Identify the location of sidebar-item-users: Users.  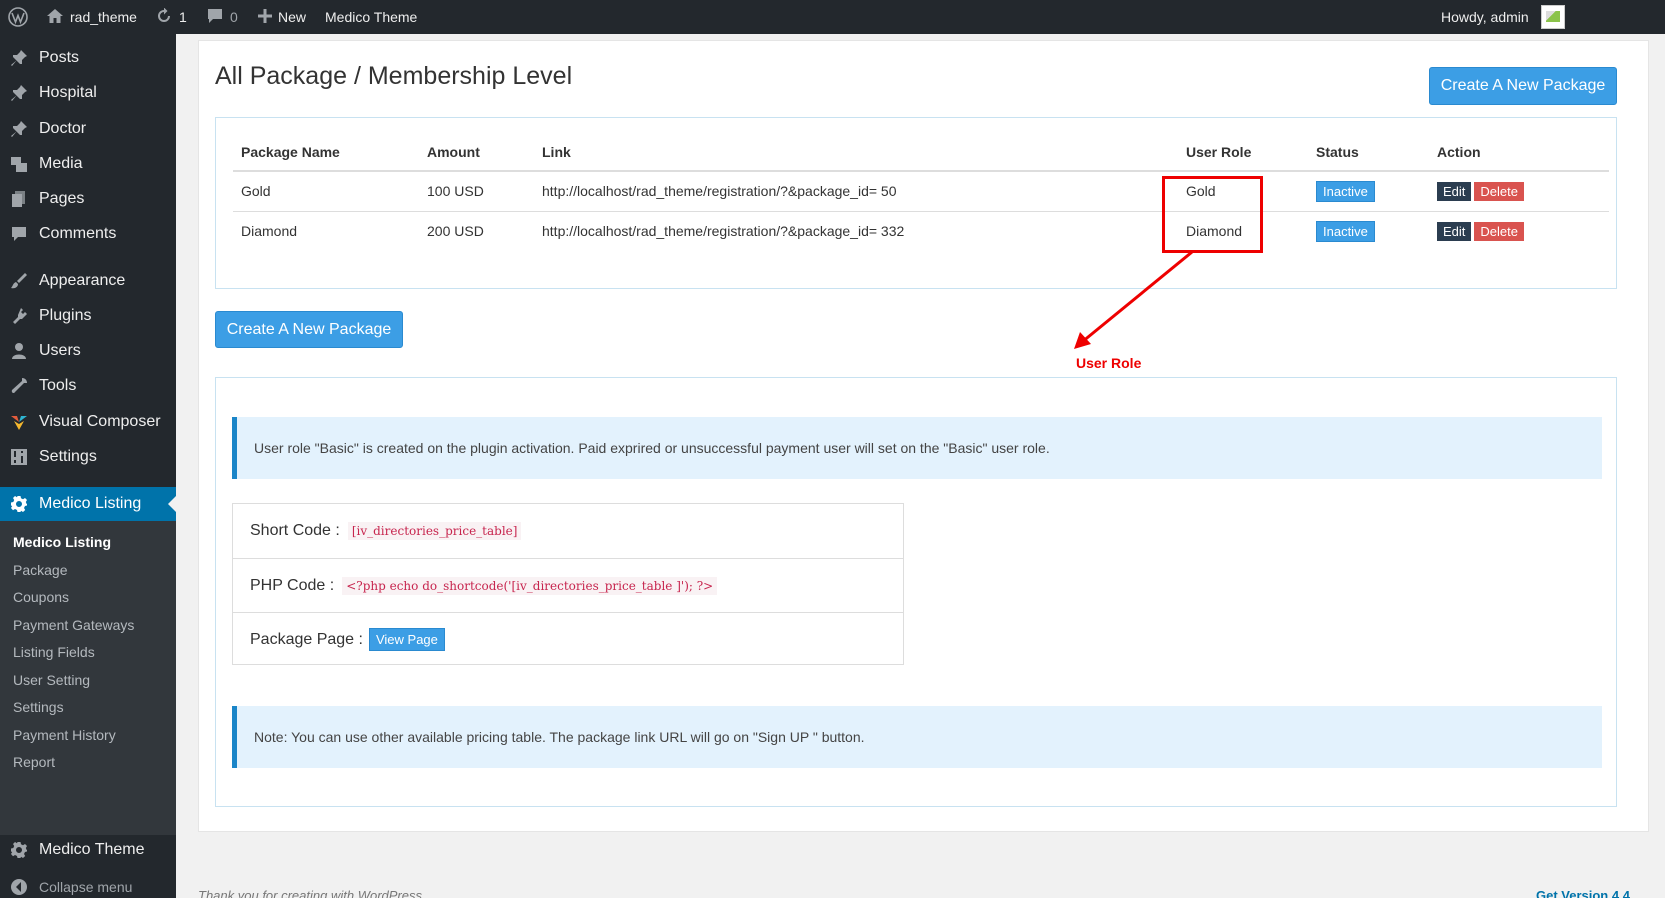
(88, 351).